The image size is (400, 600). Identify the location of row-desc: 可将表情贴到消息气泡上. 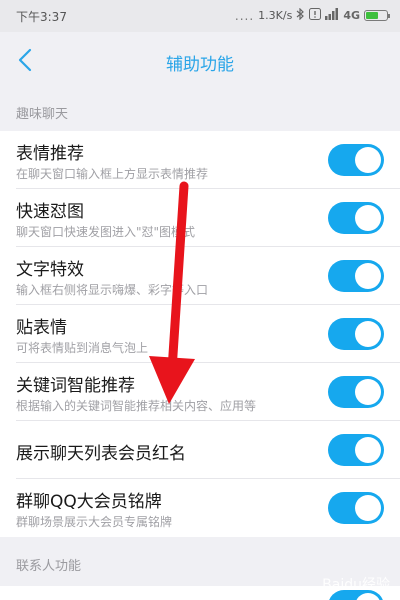
(82, 348).